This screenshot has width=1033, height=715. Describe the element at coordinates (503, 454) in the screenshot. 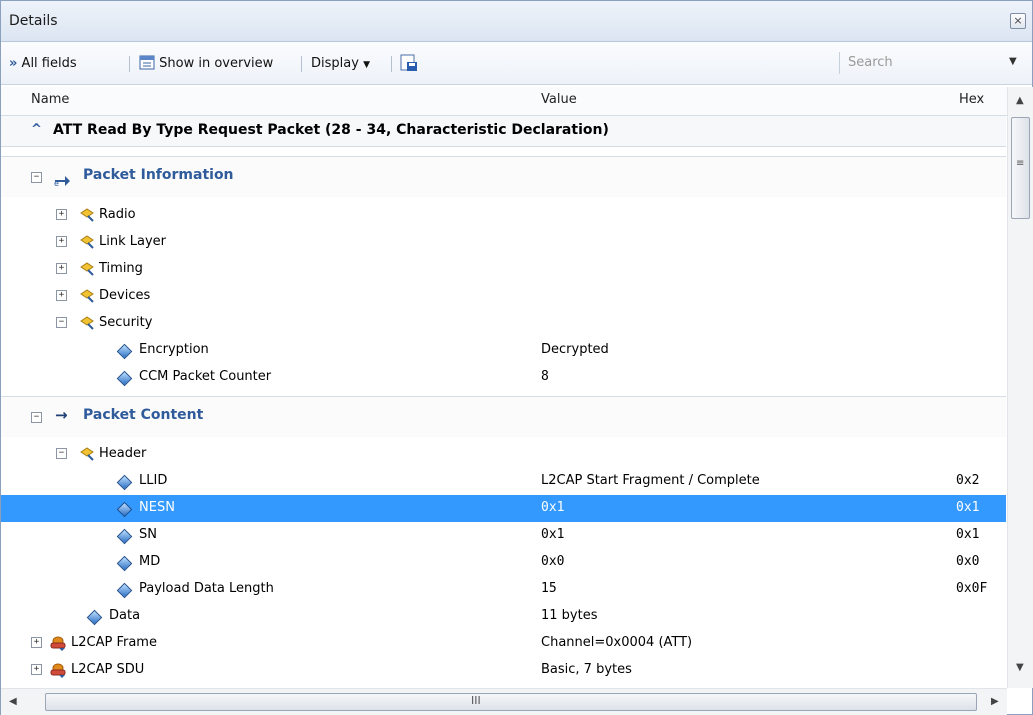

I see `tree-row-header: − Header` at that location.